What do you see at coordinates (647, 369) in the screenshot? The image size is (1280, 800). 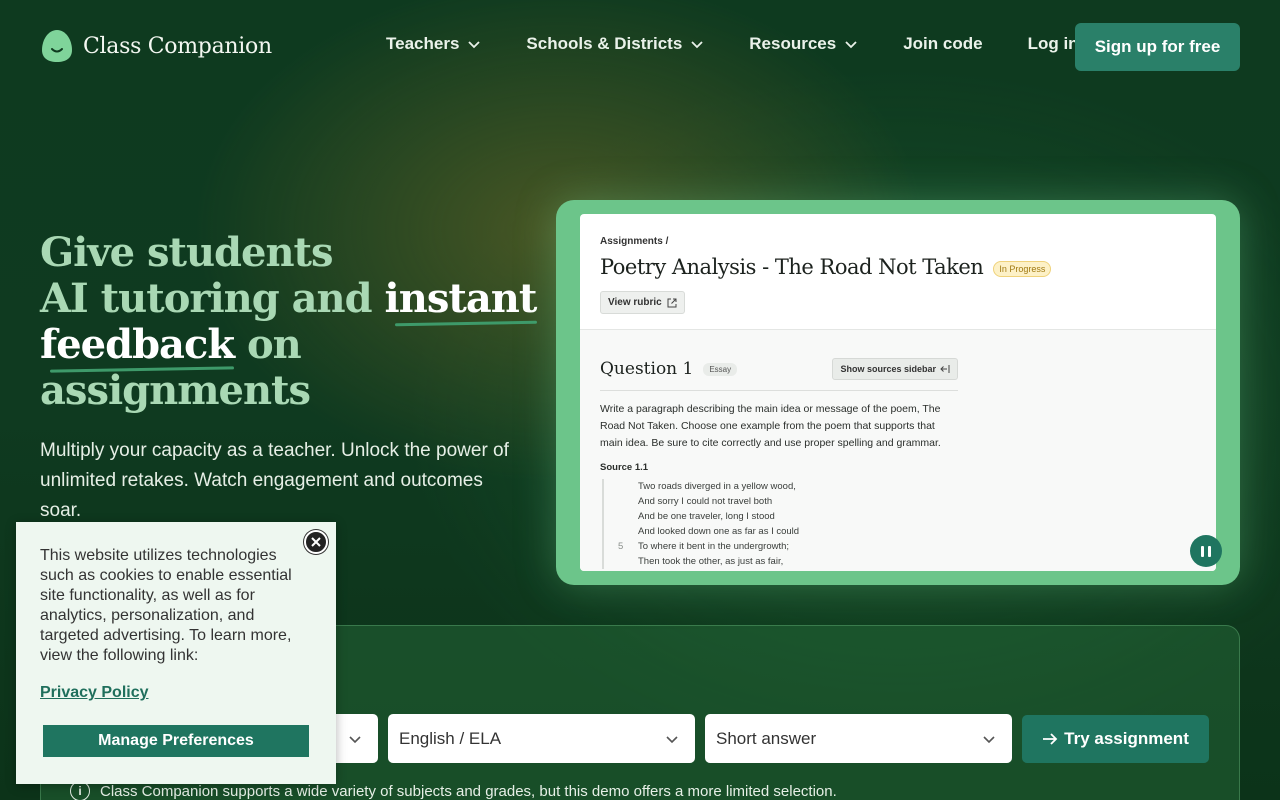 I see `question-title: Question 1` at bounding box center [647, 369].